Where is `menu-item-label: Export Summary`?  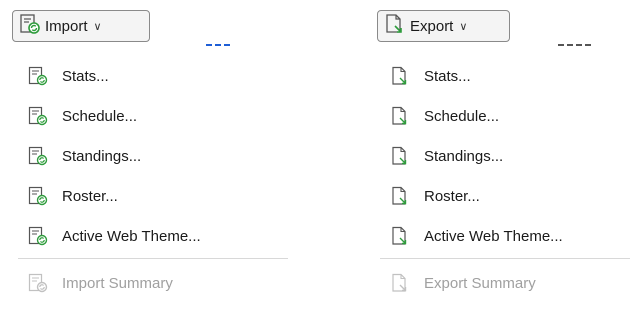 menu-item-label: Export Summary is located at coordinates (480, 283).